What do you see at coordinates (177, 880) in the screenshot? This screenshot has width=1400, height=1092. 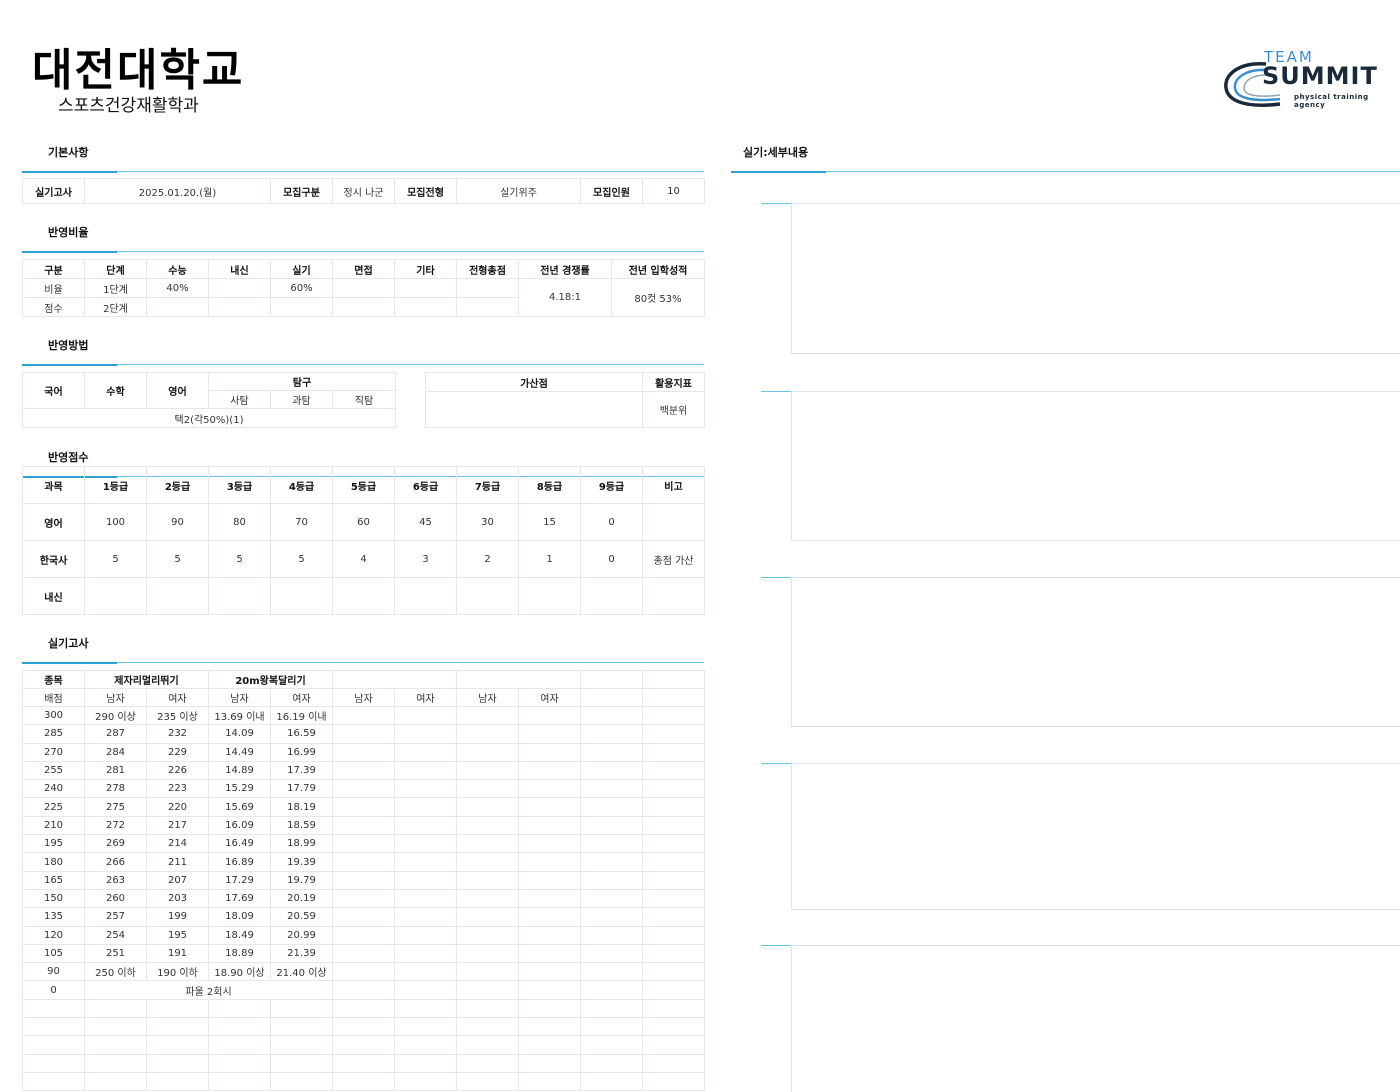 I see `practical-record: 207` at bounding box center [177, 880].